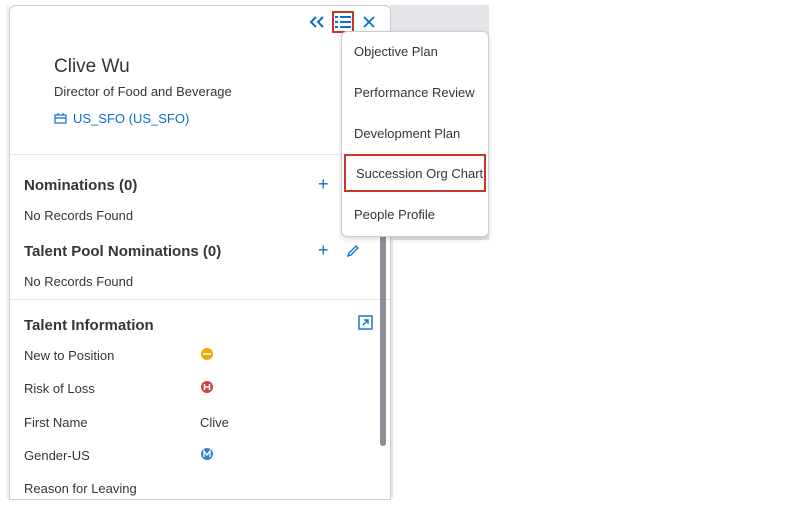 Image resolution: width=801 pixels, height=522 pixels. Describe the element at coordinates (79, 215) in the screenshot. I see `nominations-empty: No Records Found` at that location.